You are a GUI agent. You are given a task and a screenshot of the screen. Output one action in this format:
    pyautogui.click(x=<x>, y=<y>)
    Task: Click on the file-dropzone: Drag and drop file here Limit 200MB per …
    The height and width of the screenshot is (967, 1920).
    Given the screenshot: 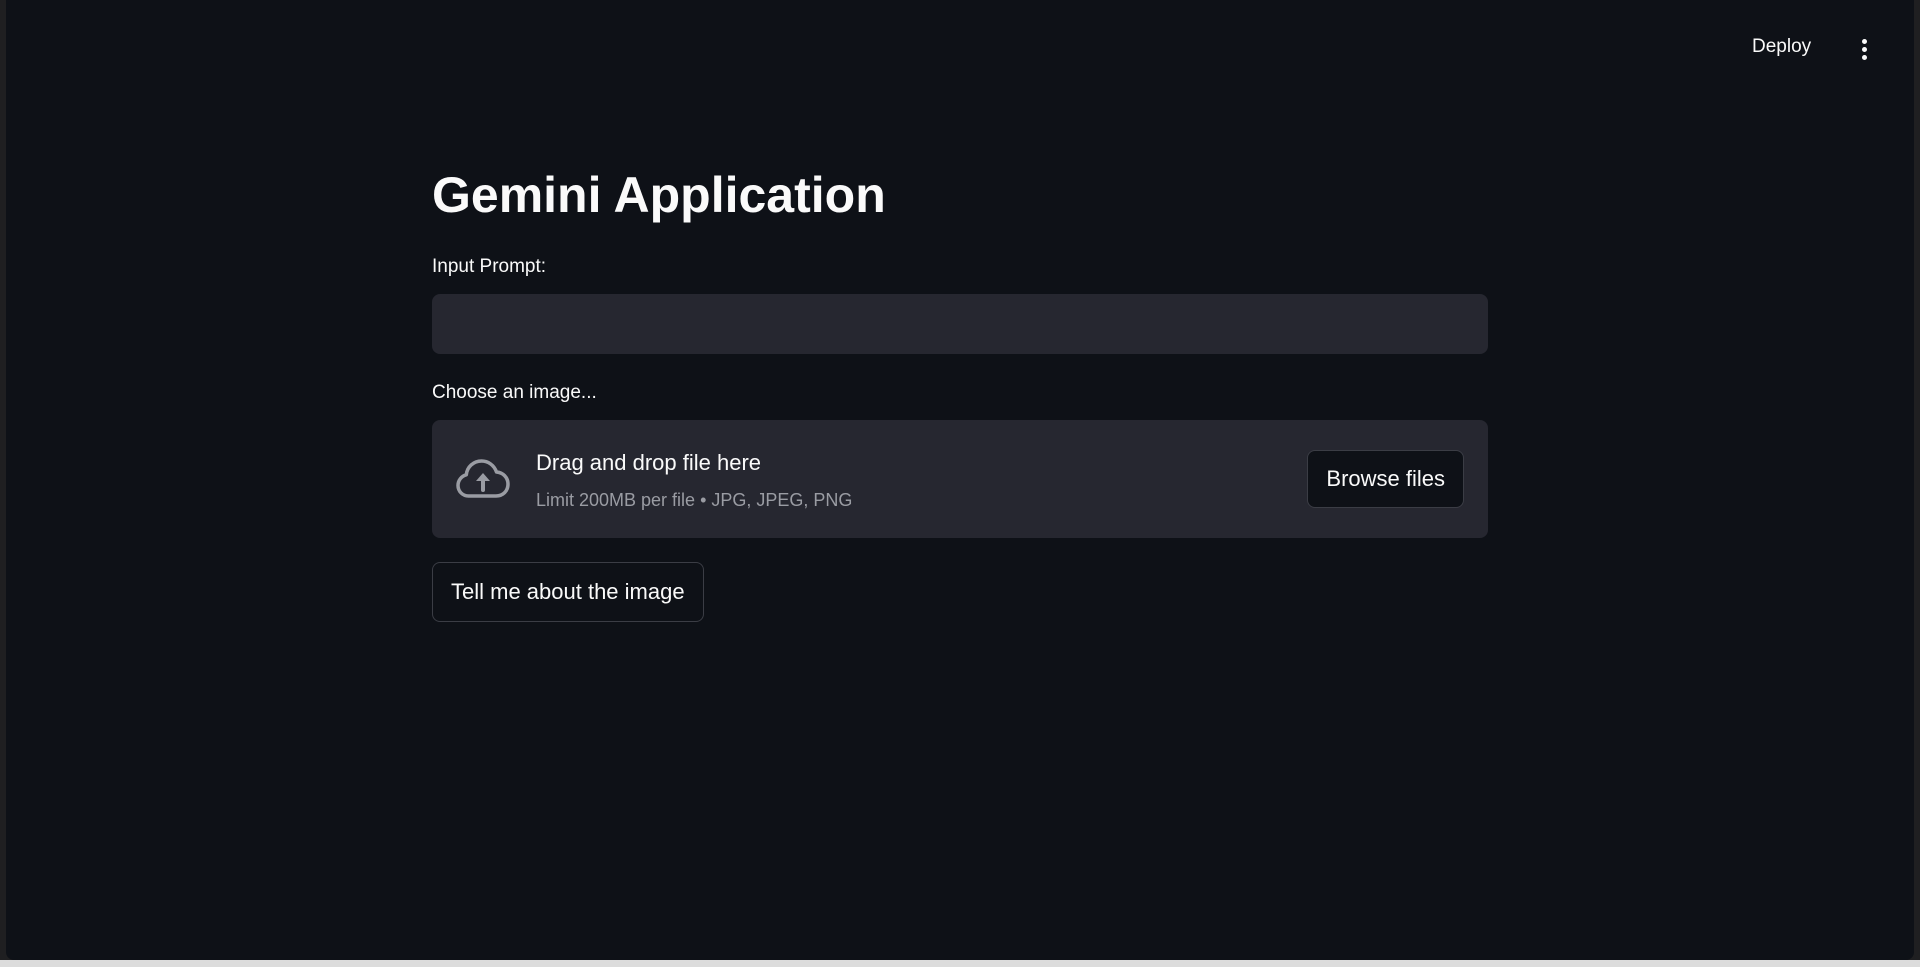 What is the action you would take?
    pyautogui.click(x=960, y=479)
    